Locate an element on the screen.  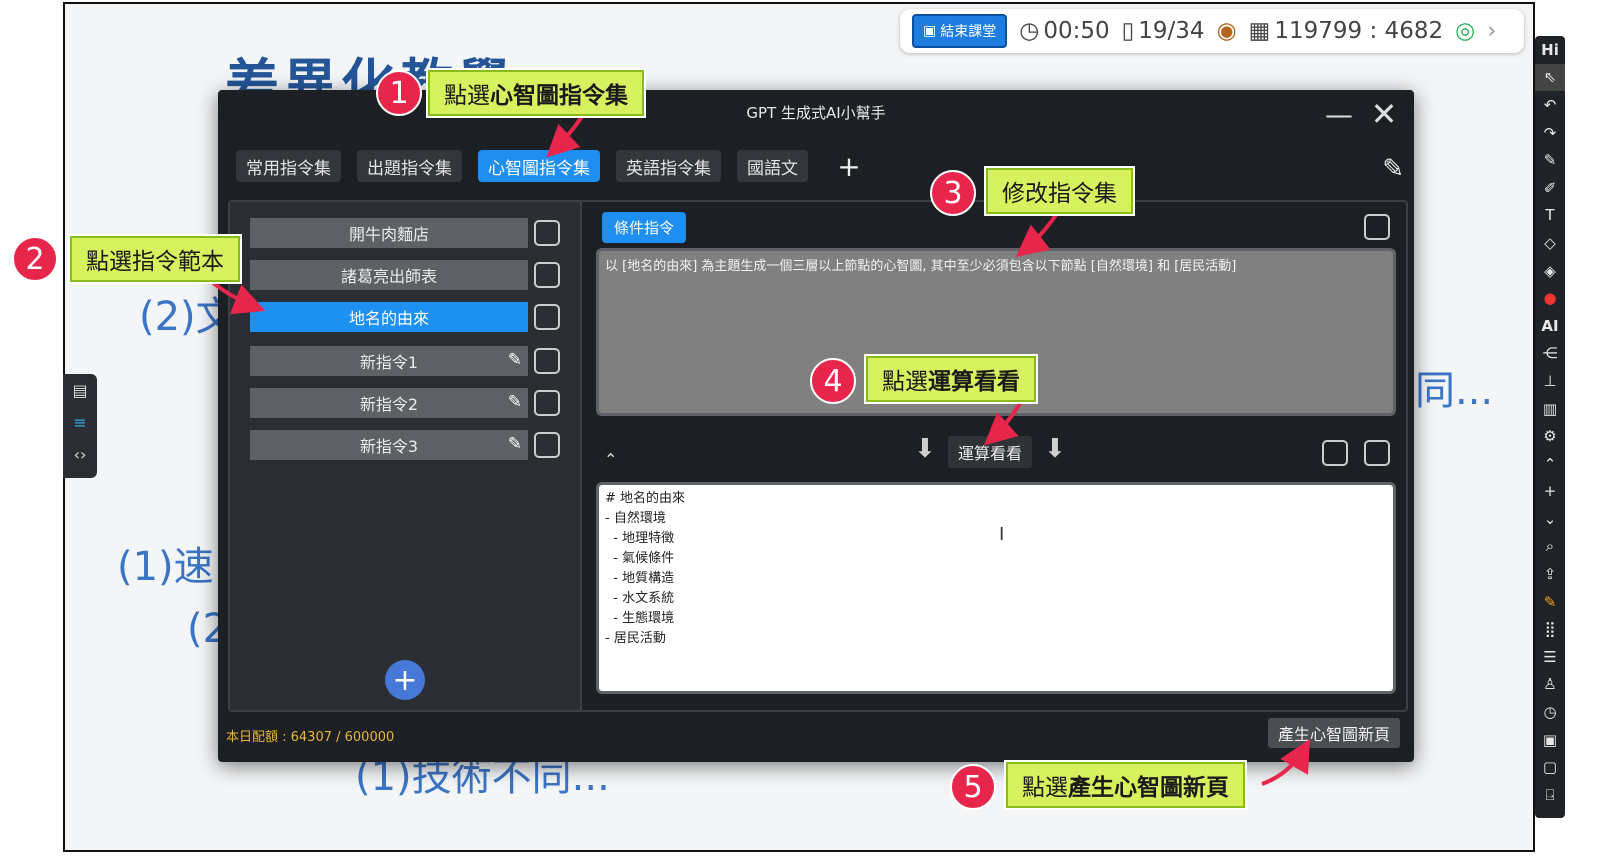
callout-text: 點選指令範本 is located at coordinates (155, 262).